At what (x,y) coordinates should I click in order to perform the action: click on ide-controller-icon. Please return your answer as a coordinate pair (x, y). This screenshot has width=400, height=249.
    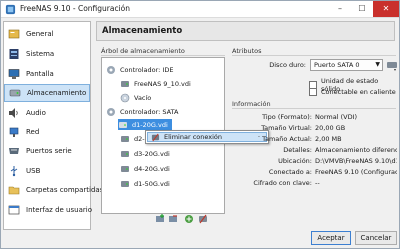
    Looking at the image, I should click on (111, 69).